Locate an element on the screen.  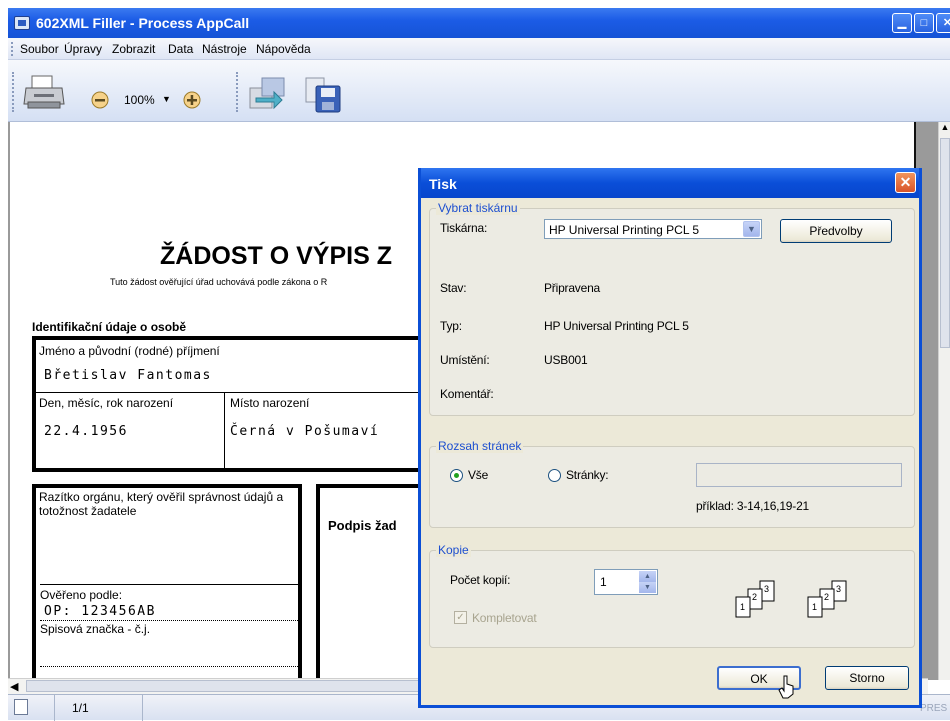
printer-select: HP Universal Printing PCL 5 ▼ is located at coordinates (653, 229).